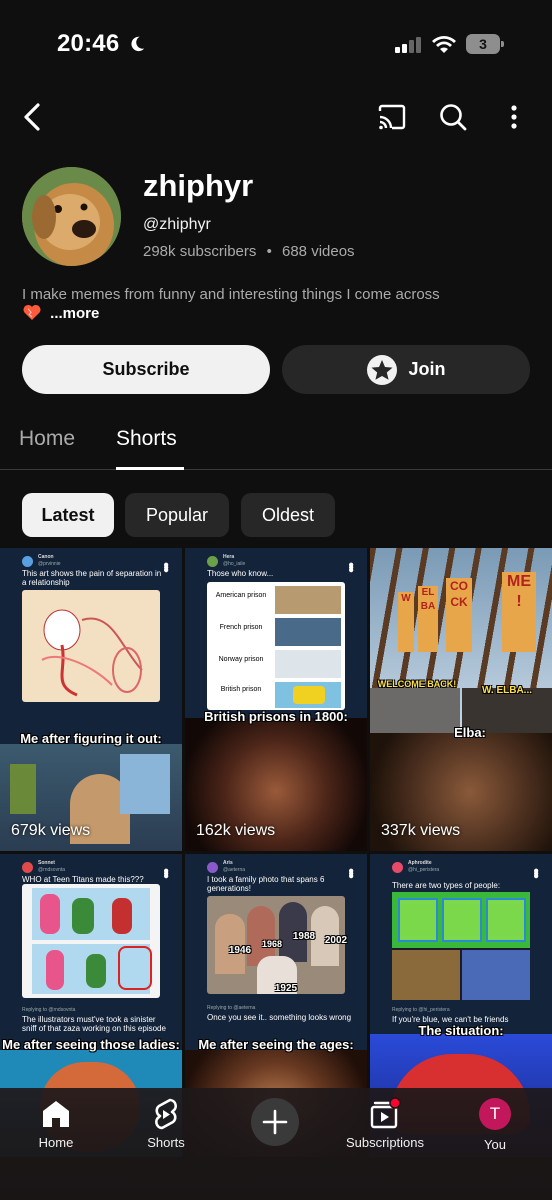 This screenshot has height=1200, width=552. Describe the element at coordinates (446, 885) in the screenshot. I see `post-text: There are two types of people:` at that location.